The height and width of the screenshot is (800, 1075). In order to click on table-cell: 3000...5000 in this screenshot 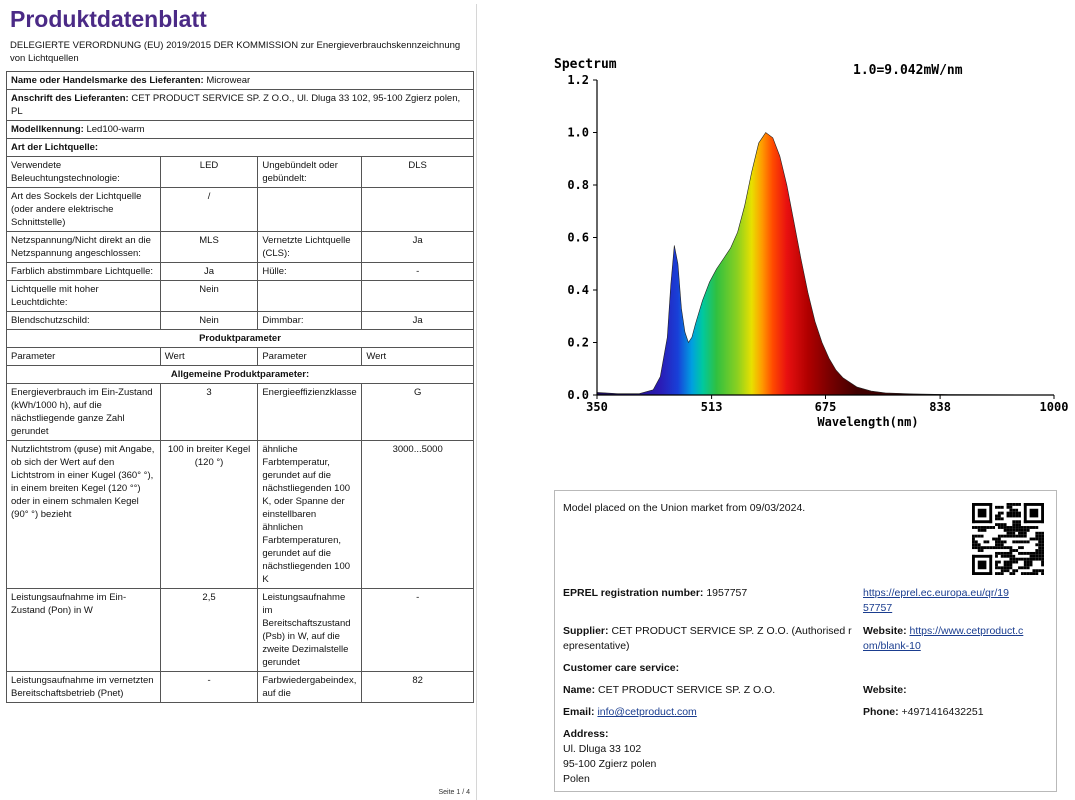, I will do `click(417, 514)`.